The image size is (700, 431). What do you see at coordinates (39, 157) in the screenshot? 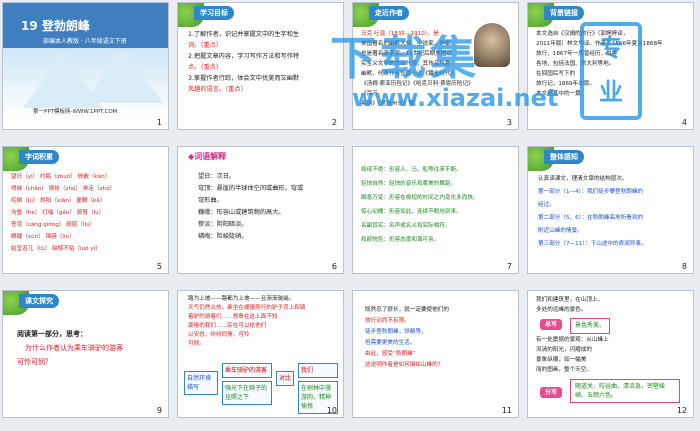
I see `slide-tag: 字词积累` at bounding box center [39, 157].